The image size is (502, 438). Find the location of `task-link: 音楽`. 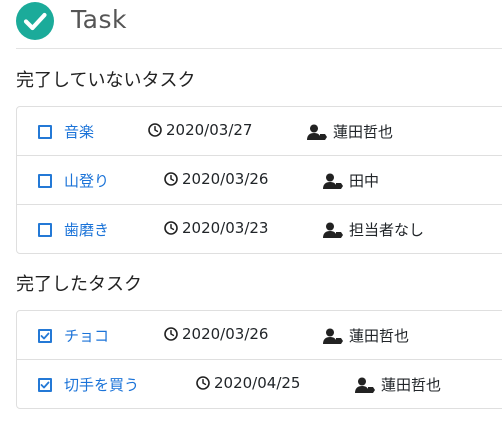

task-link: 音楽 is located at coordinates (79, 131).